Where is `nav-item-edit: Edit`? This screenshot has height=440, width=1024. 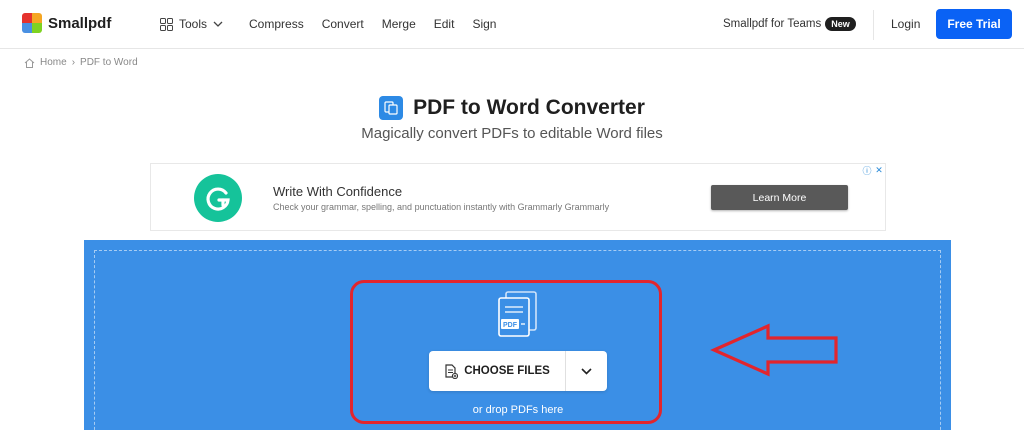
nav-item-edit: Edit is located at coordinates (444, 24).